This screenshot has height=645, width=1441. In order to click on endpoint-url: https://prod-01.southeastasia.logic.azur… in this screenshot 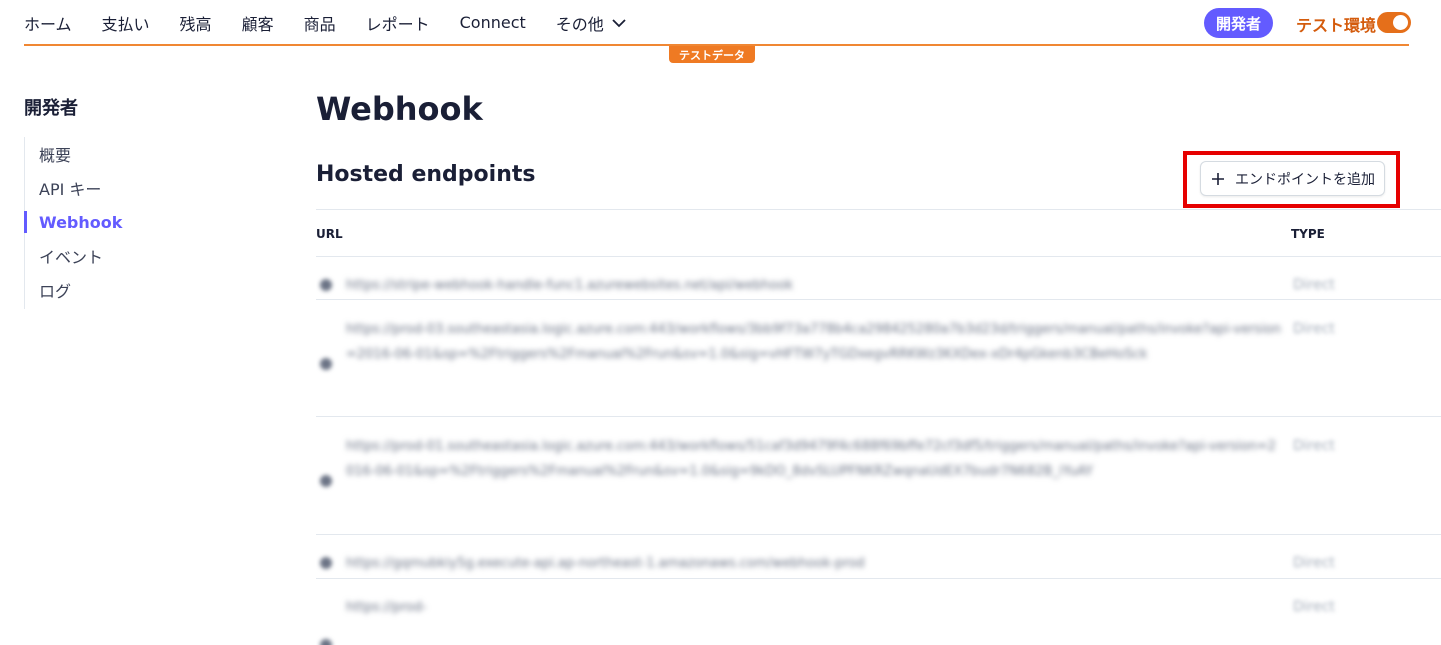, I will do `click(811, 459)`.